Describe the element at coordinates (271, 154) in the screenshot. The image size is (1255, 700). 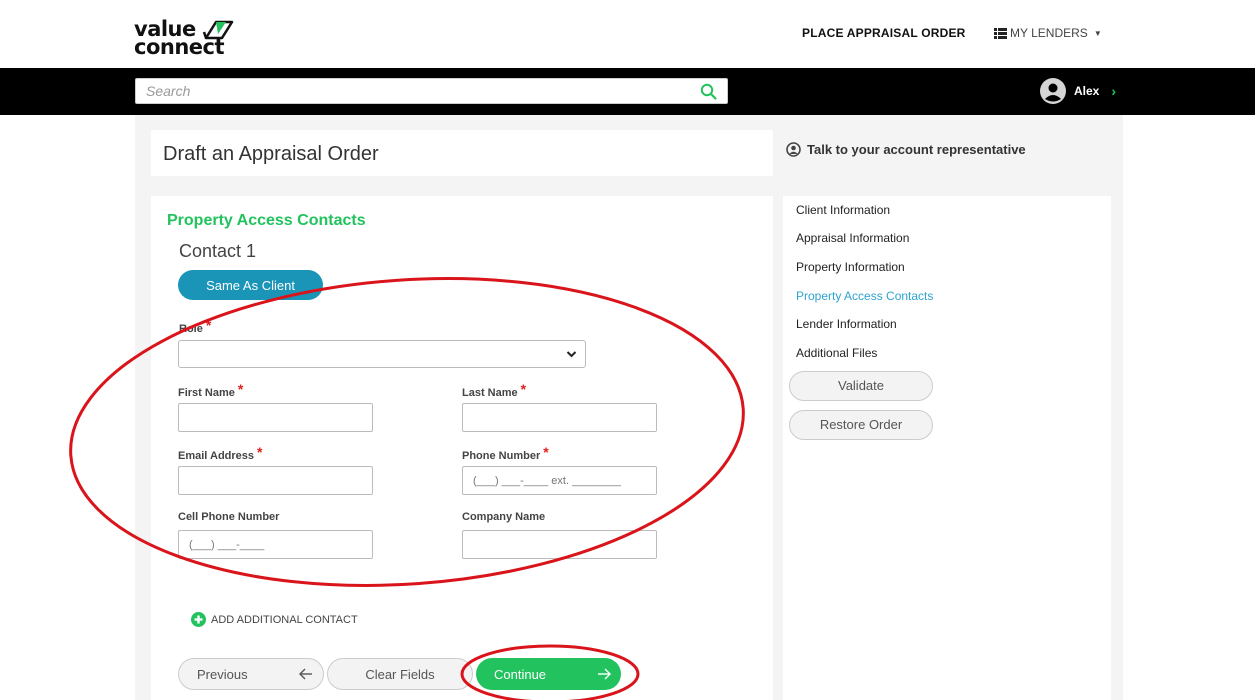
I see `page-title: Draft an Appraisal Order` at that location.